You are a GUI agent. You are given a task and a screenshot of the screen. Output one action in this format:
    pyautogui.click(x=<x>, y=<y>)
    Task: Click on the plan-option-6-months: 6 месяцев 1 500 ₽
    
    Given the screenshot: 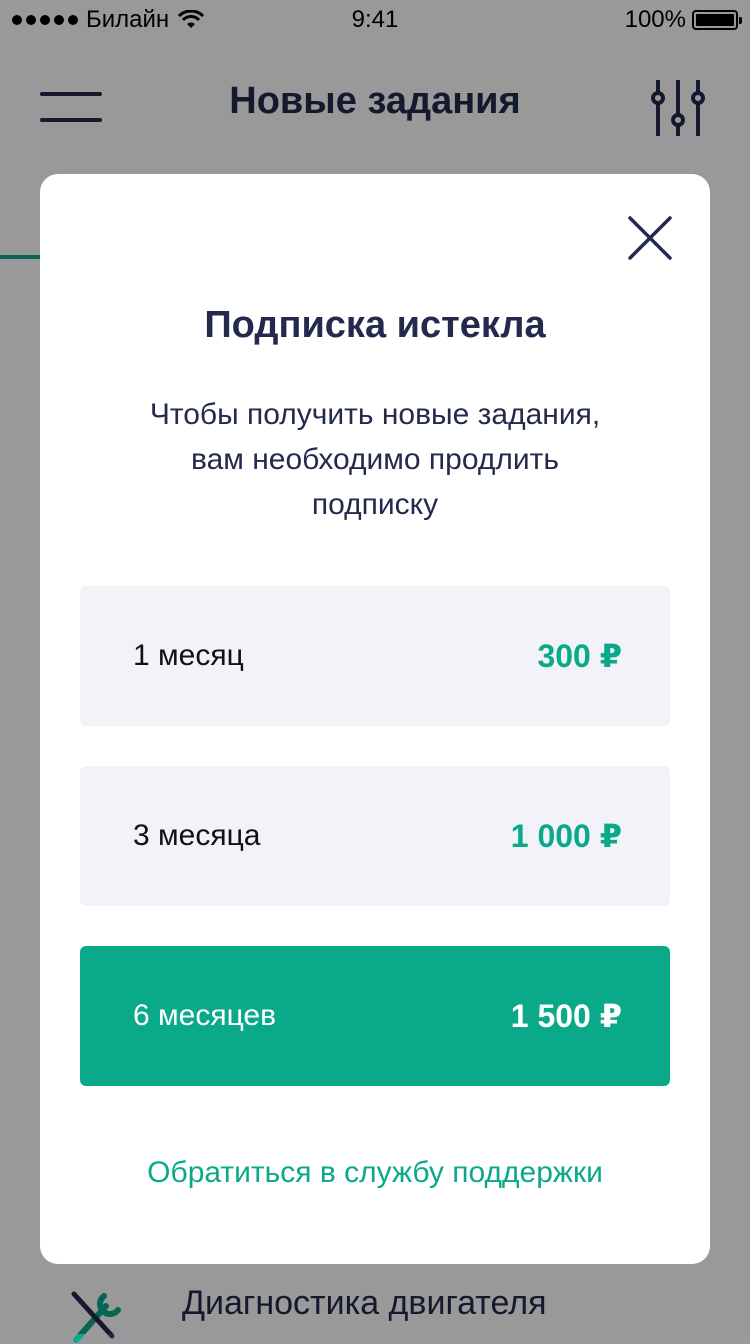 What is the action you would take?
    pyautogui.click(x=375, y=1016)
    